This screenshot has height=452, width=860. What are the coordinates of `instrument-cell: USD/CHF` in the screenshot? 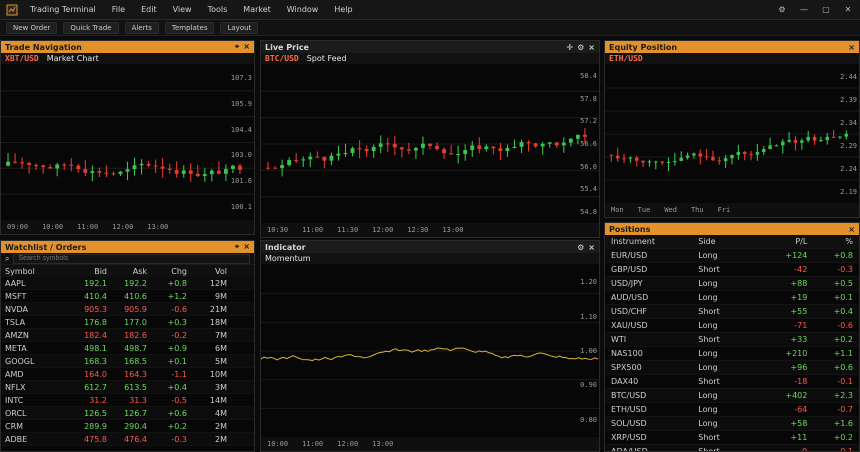 It's located at (629, 311).